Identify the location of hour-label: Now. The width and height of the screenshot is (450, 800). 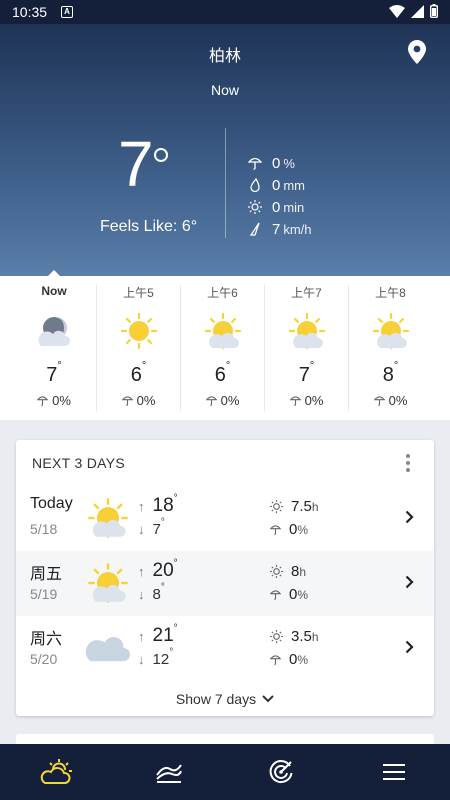
(54, 291).